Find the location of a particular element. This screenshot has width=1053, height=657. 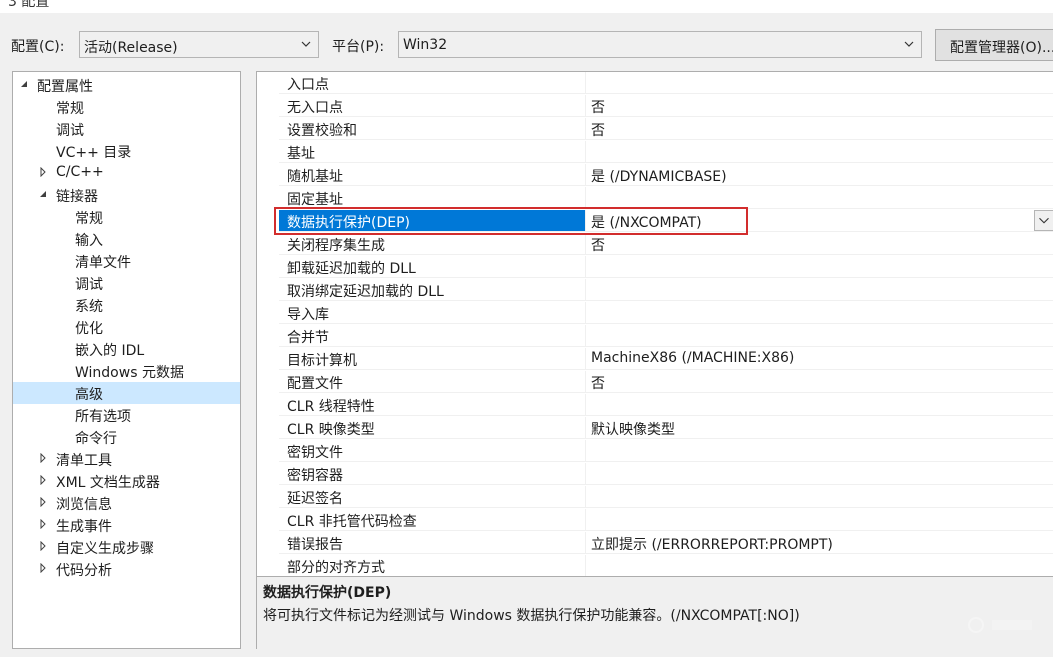

property-row: 密钥文件 is located at coordinates (666, 451).